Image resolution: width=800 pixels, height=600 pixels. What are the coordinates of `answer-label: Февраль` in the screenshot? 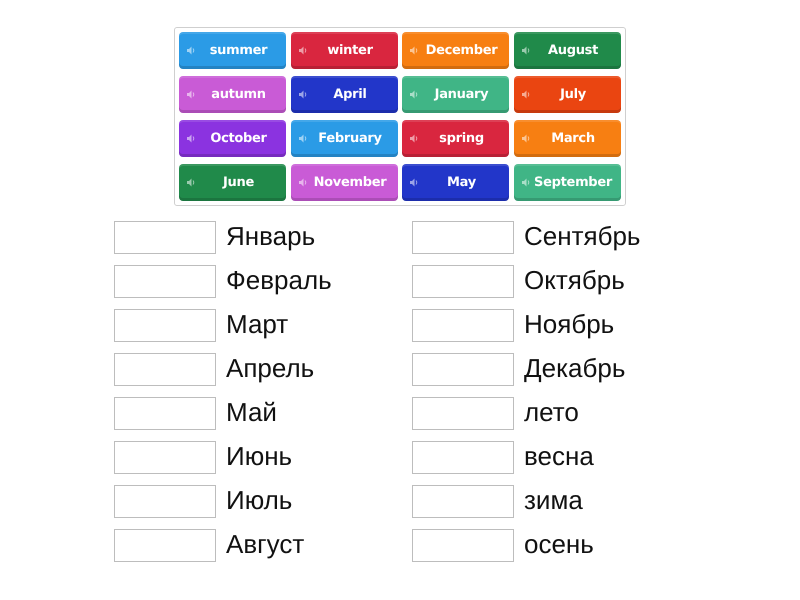 It's located at (279, 279).